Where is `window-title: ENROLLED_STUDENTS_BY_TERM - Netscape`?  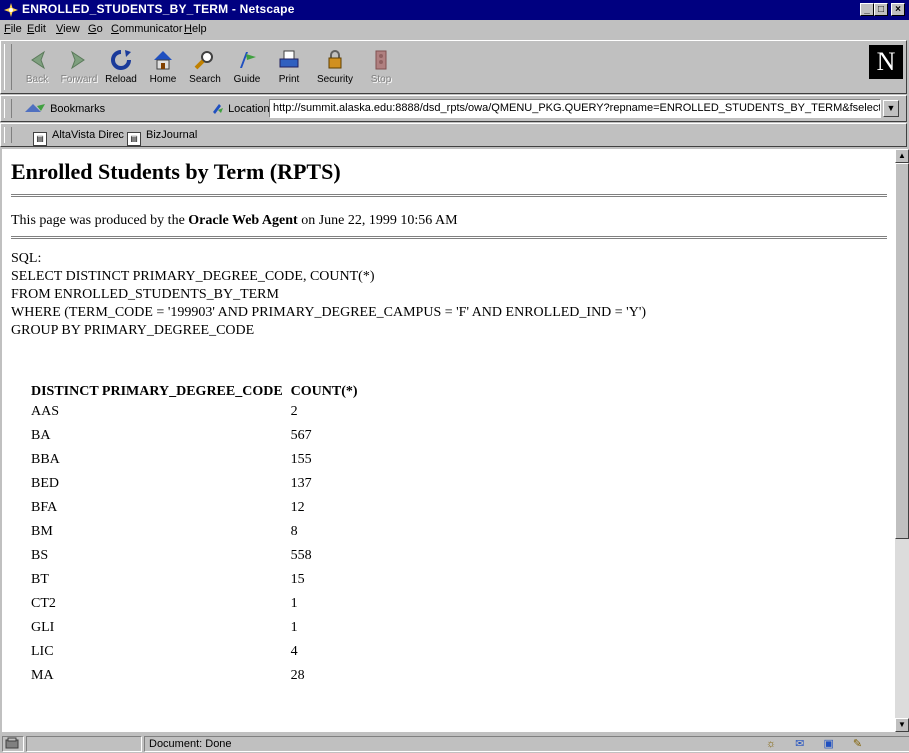
window-title: ENROLLED_STUDENTS_BY_TERM - Netscape is located at coordinates (158, 9).